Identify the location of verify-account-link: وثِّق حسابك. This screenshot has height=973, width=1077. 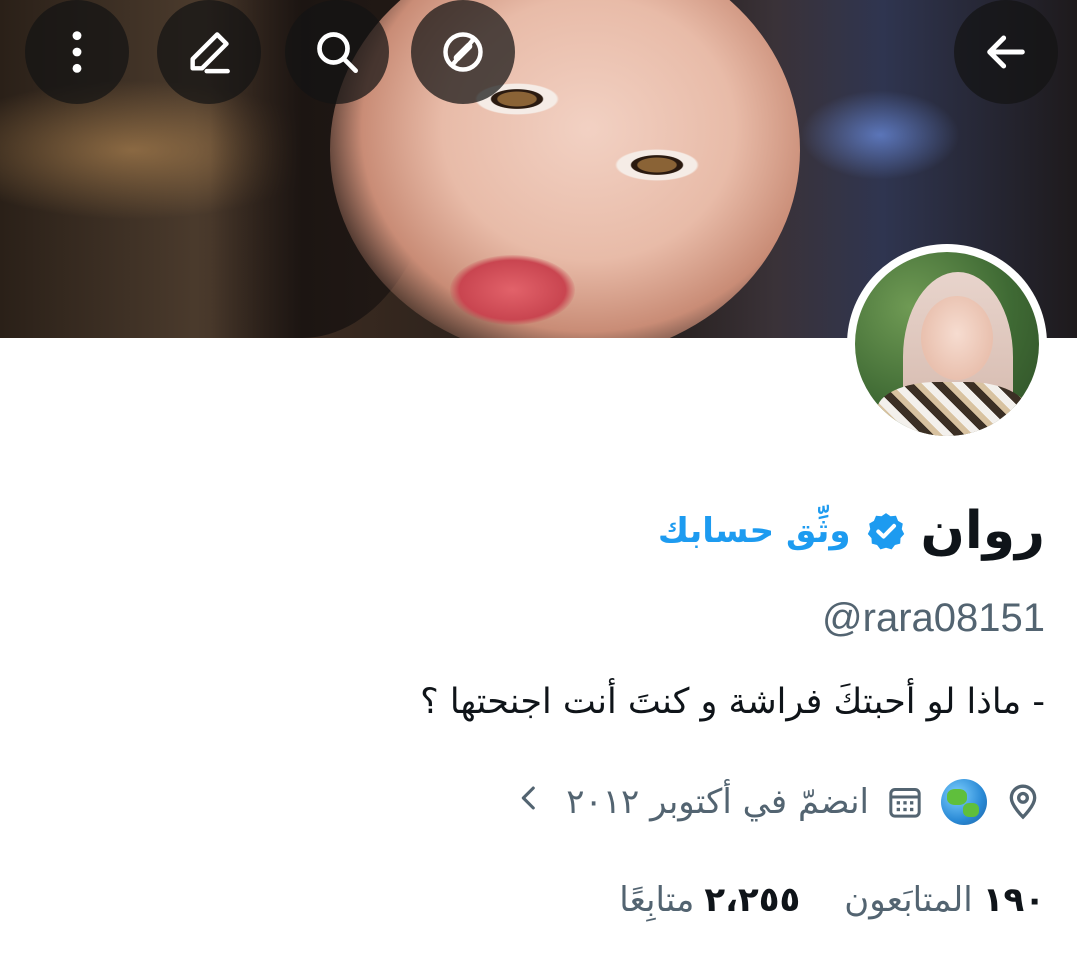
(754, 531).